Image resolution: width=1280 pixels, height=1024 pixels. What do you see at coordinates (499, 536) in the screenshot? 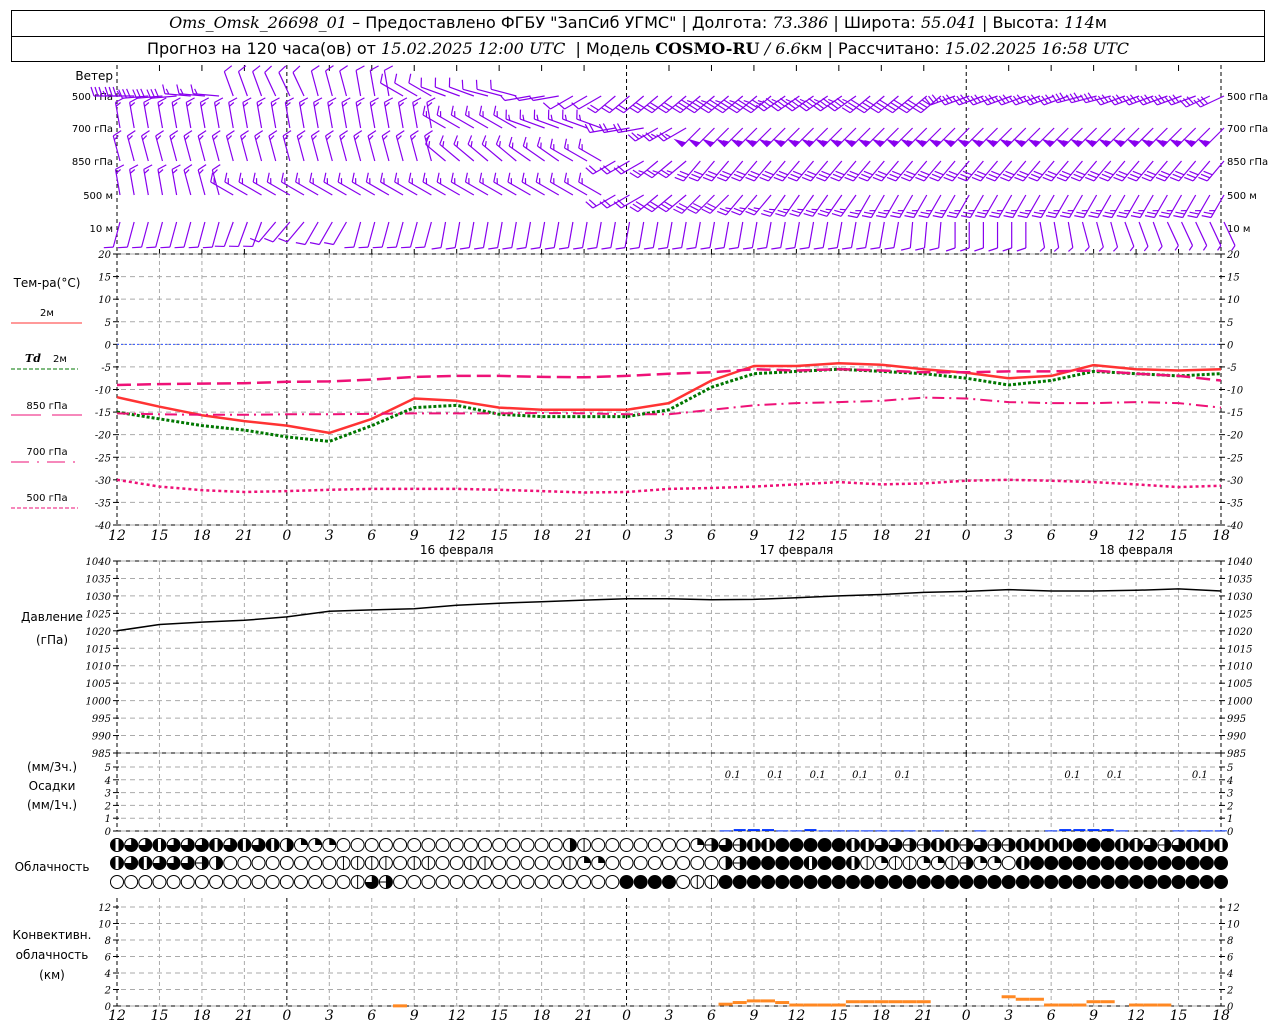
I see `x-tick-label: 15` at bounding box center [499, 536].